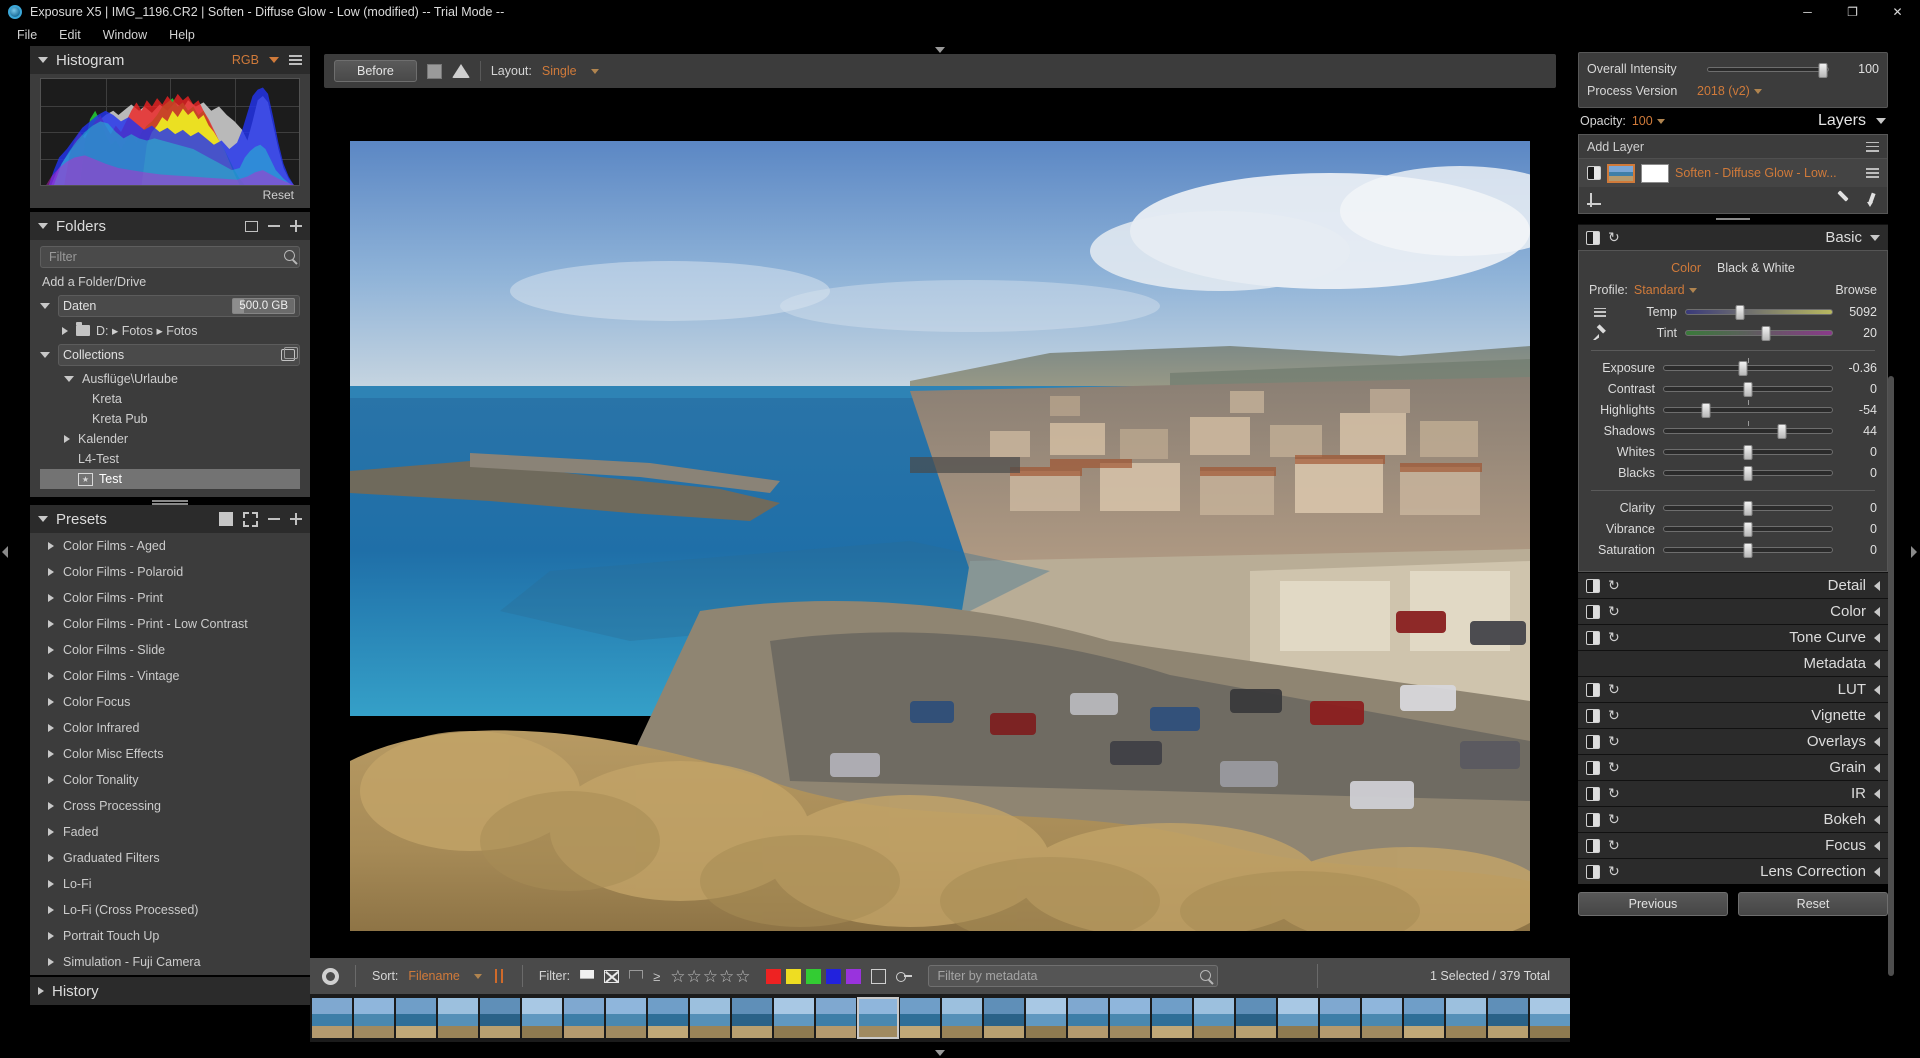 This screenshot has width=1920, height=1058. Describe the element at coordinates (1843, 200) in the screenshot. I see `eraser-icon` at that location.